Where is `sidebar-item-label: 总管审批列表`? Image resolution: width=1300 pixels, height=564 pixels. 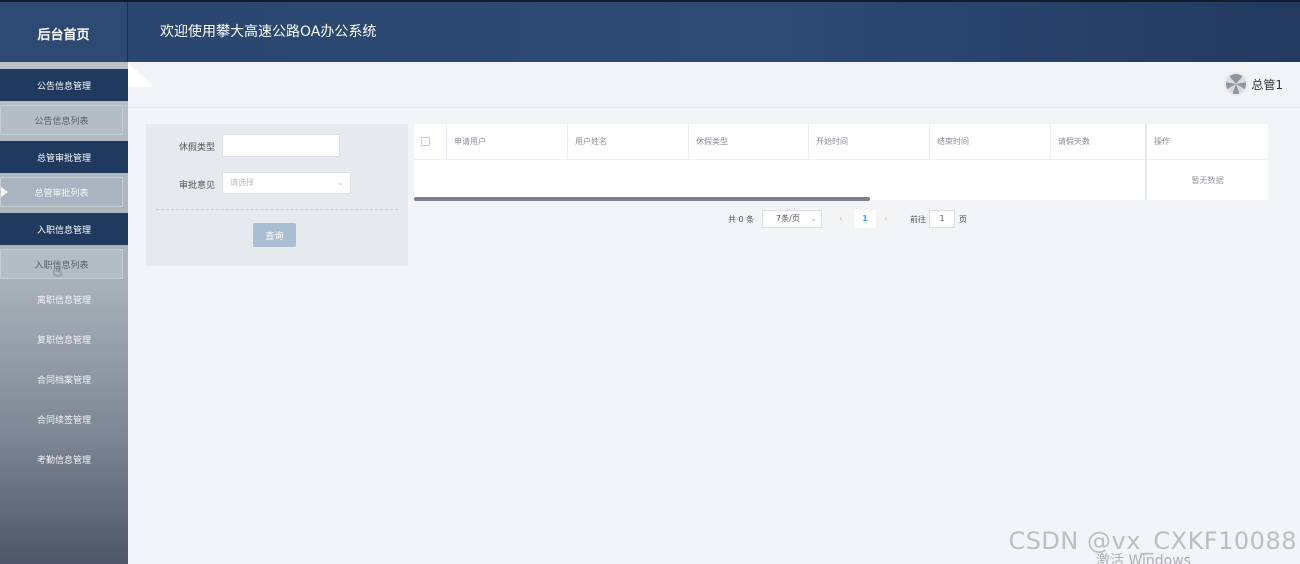
sidebar-item-label: 总管审批列表 is located at coordinates (61, 193).